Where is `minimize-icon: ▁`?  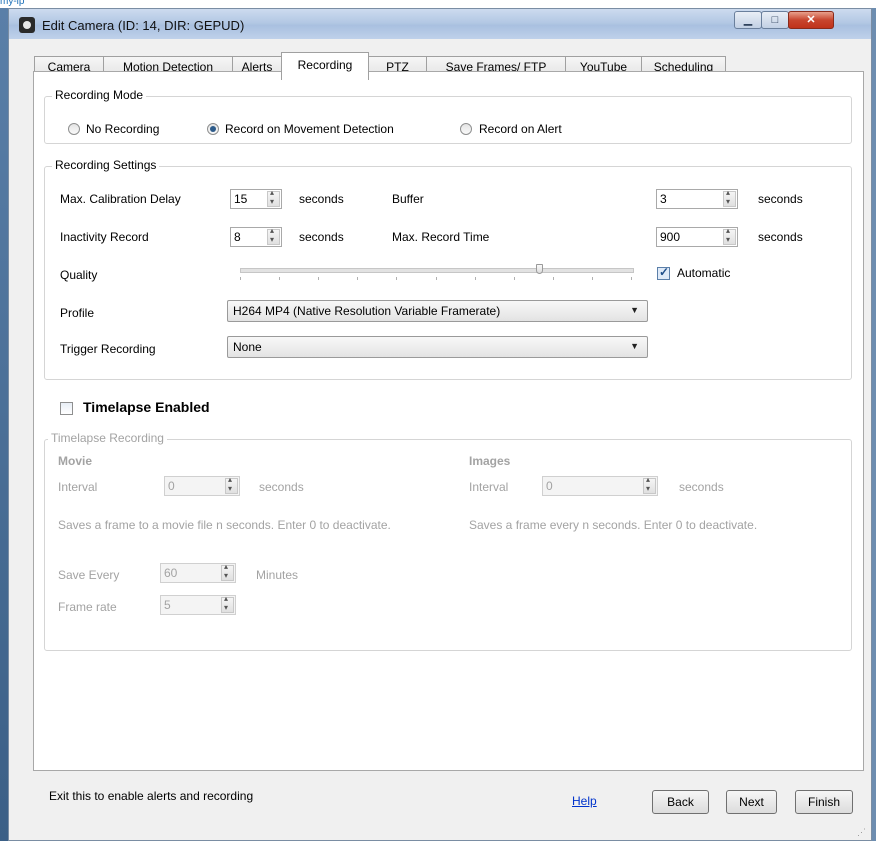
minimize-icon: ▁ is located at coordinates (748, 20).